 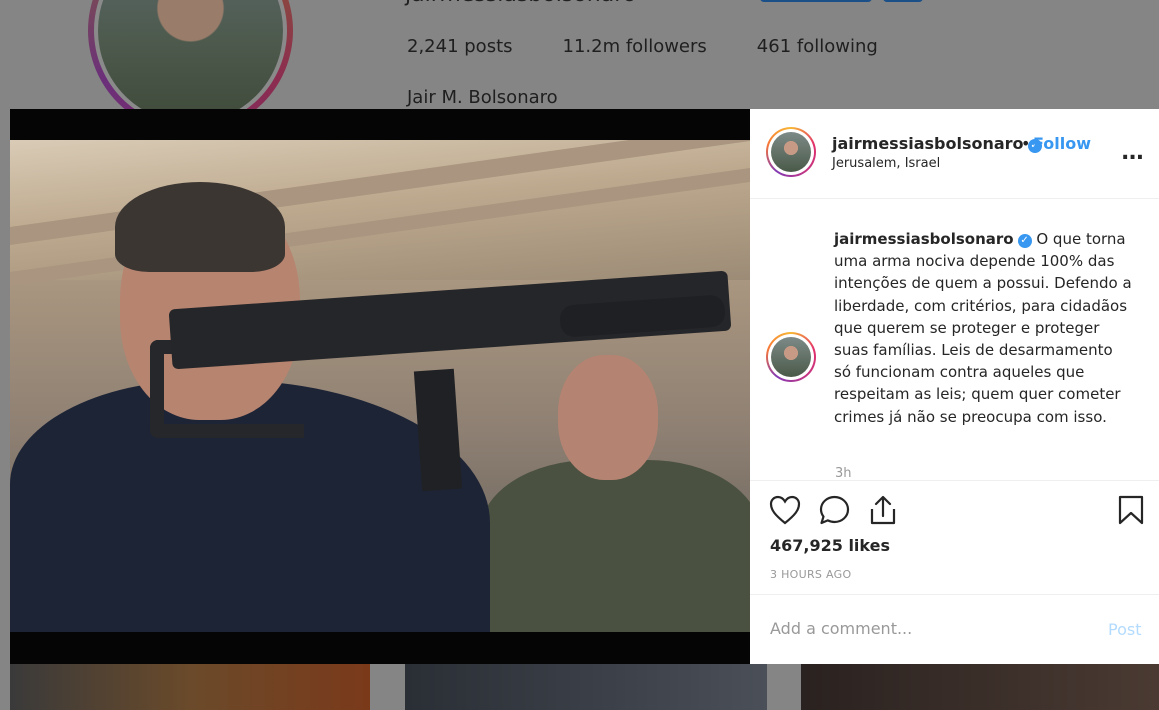 What do you see at coordinates (816, 1) in the screenshot?
I see `profile-follow-button` at bounding box center [816, 1].